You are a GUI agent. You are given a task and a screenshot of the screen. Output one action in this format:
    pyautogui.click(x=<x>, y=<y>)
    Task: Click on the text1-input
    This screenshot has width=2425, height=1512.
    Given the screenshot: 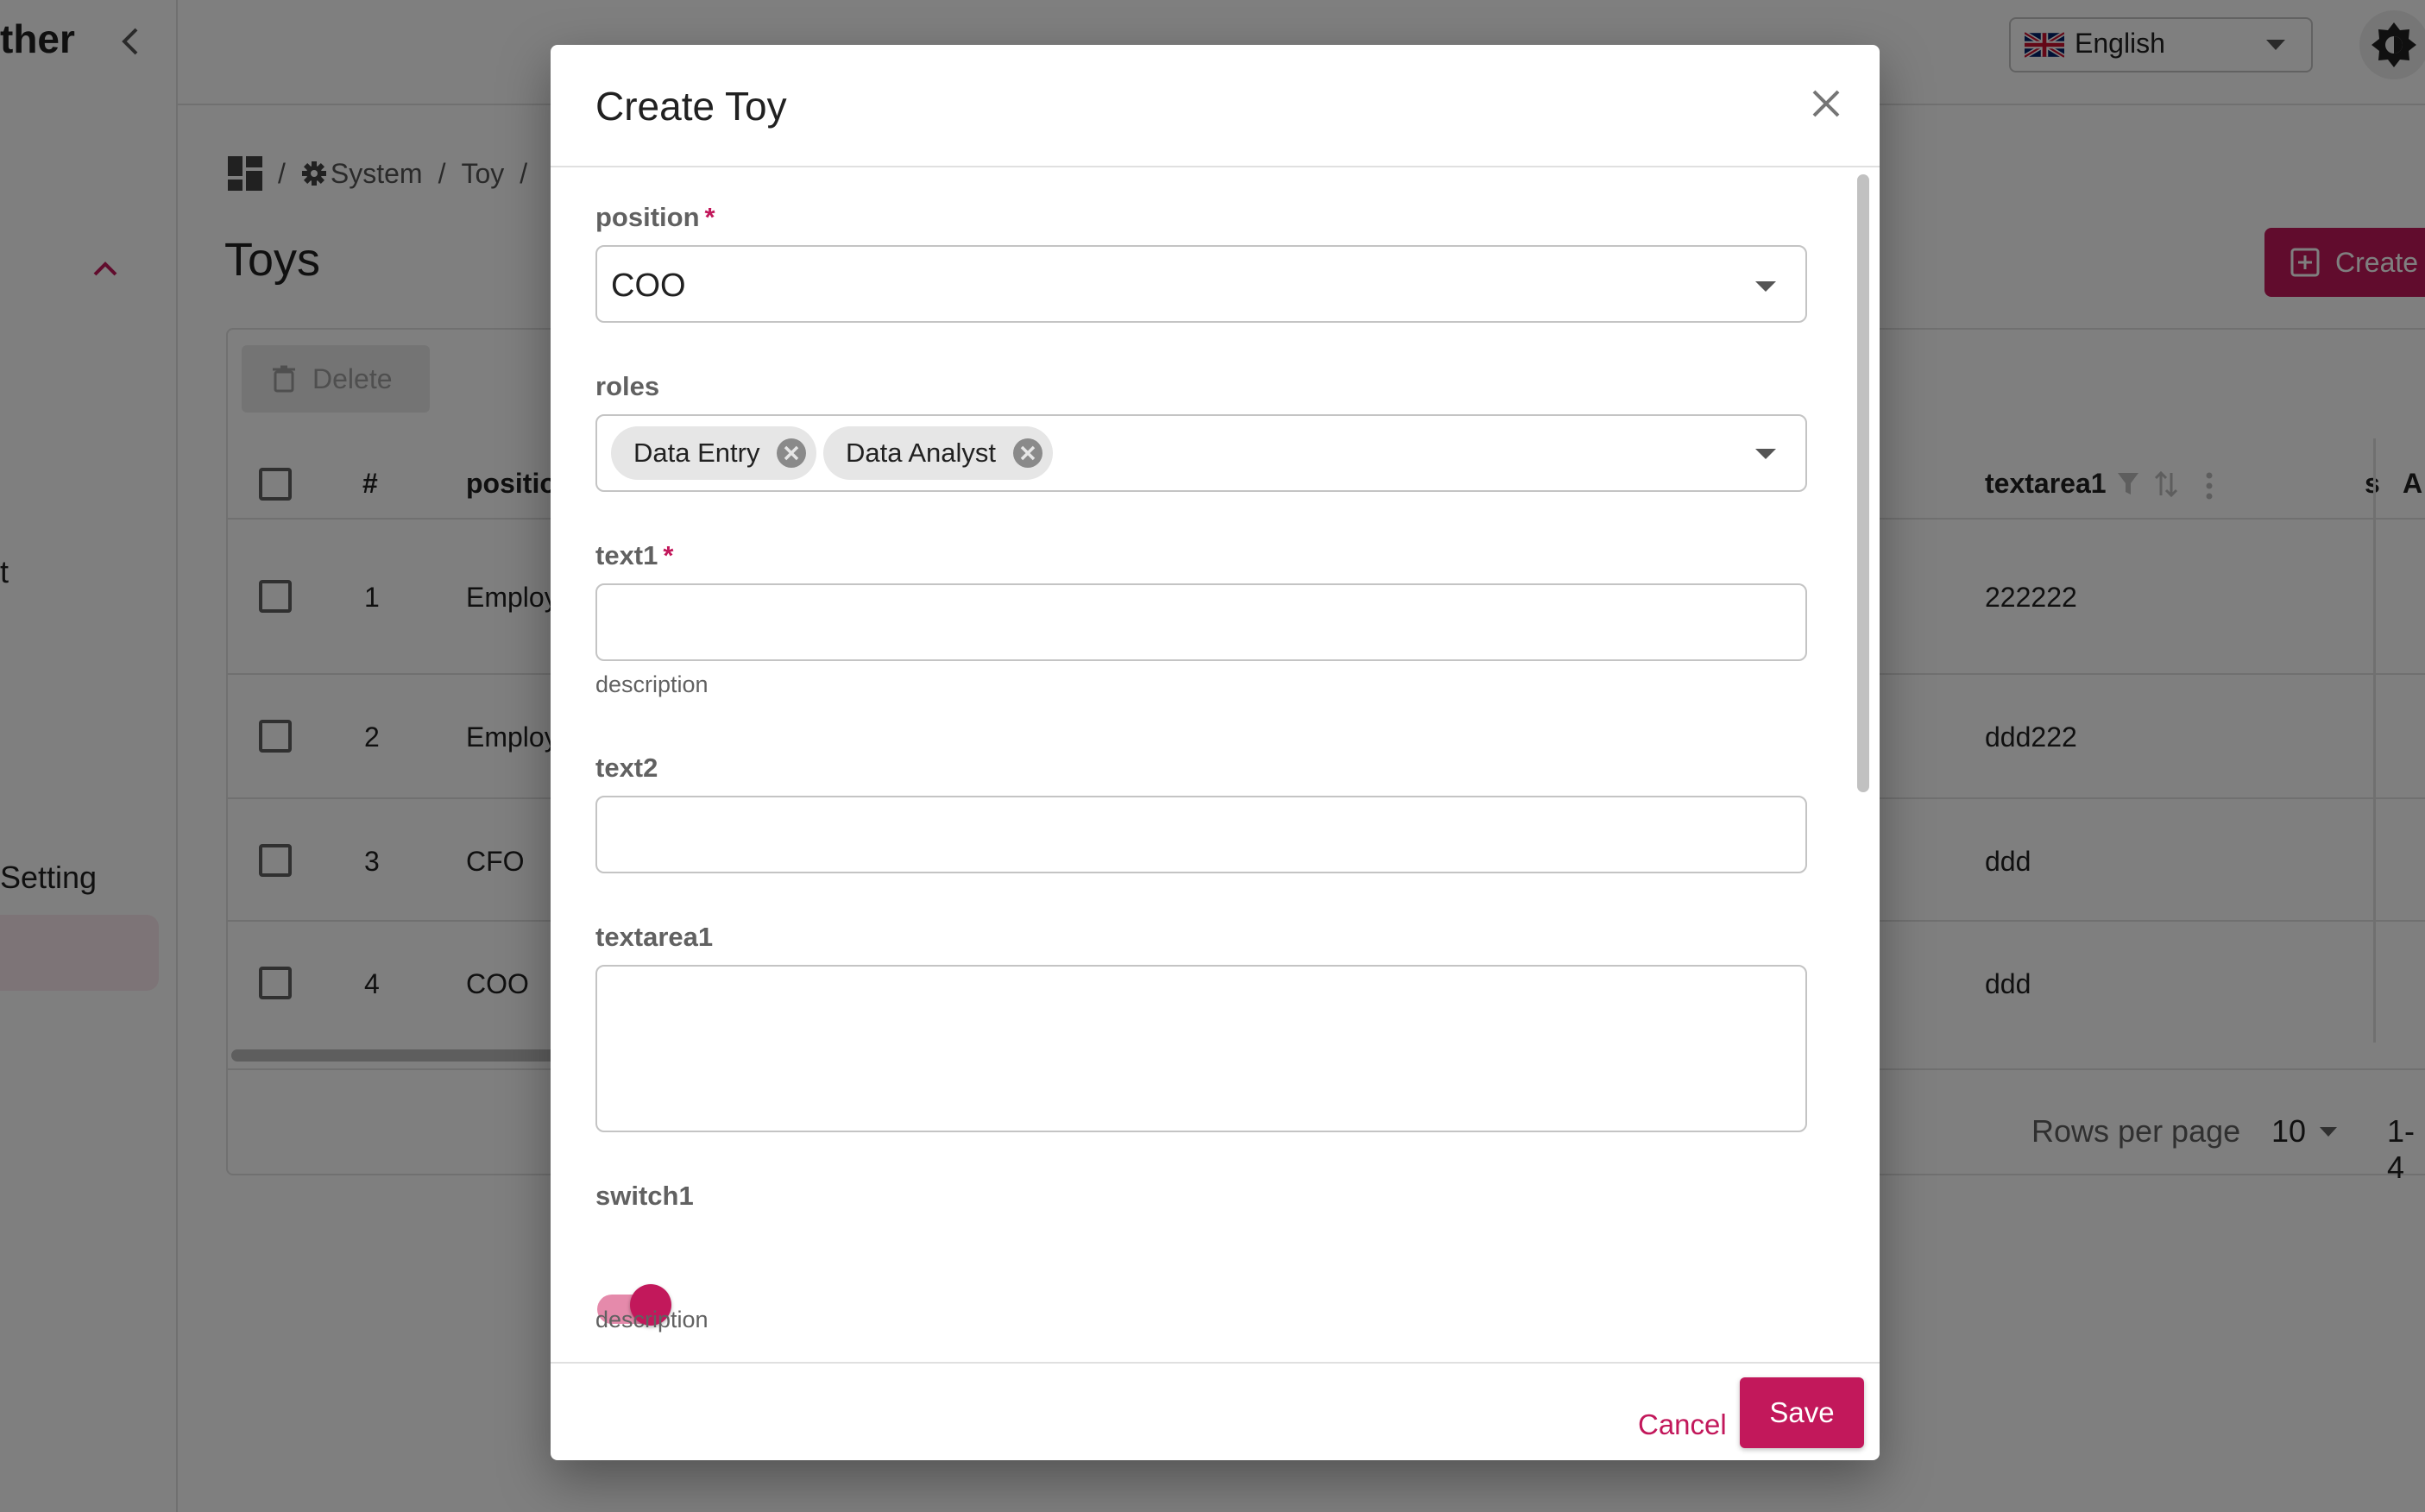 What is the action you would take?
    pyautogui.click(x=1201, y=622)
    